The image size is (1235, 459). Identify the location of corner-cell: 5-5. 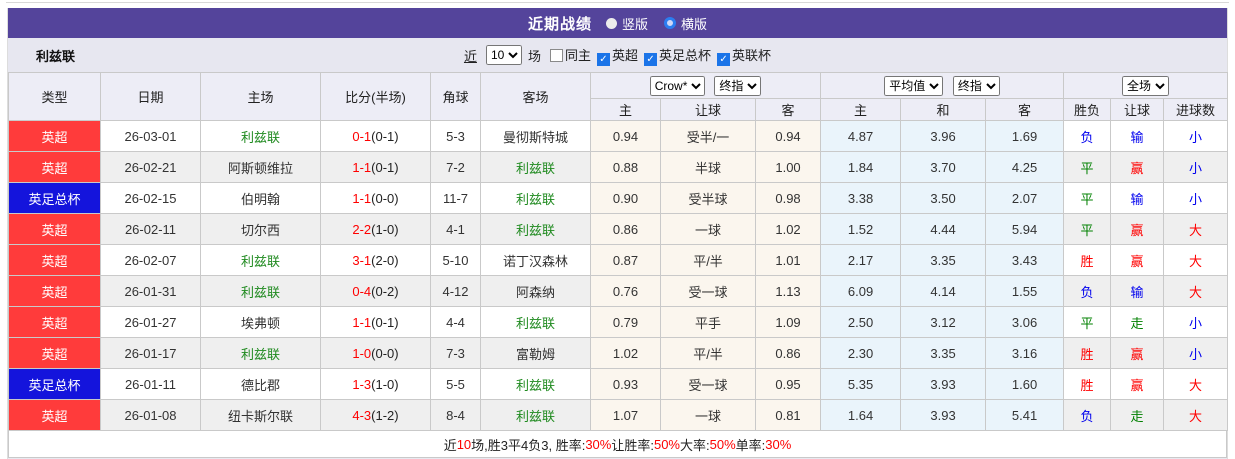
(455, 384).